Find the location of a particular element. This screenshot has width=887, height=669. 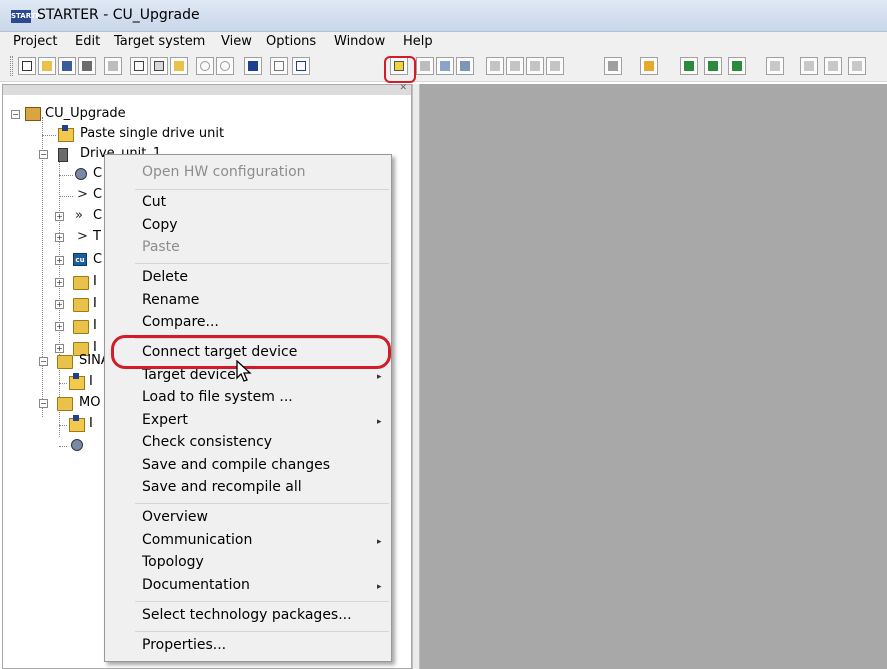

menu-item-target-device: Target device is located at coordinates (189, 378).